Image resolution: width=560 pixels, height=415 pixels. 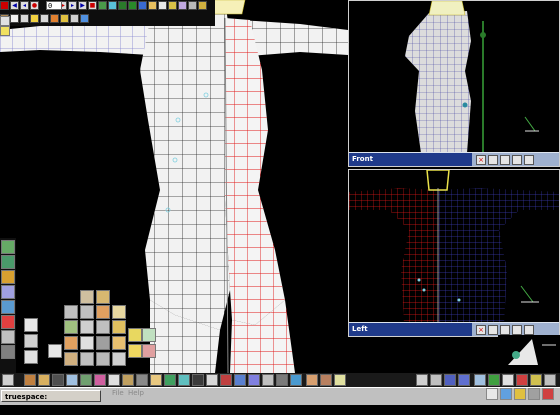 I want to click on help-icon, so click(x=492, y=394).